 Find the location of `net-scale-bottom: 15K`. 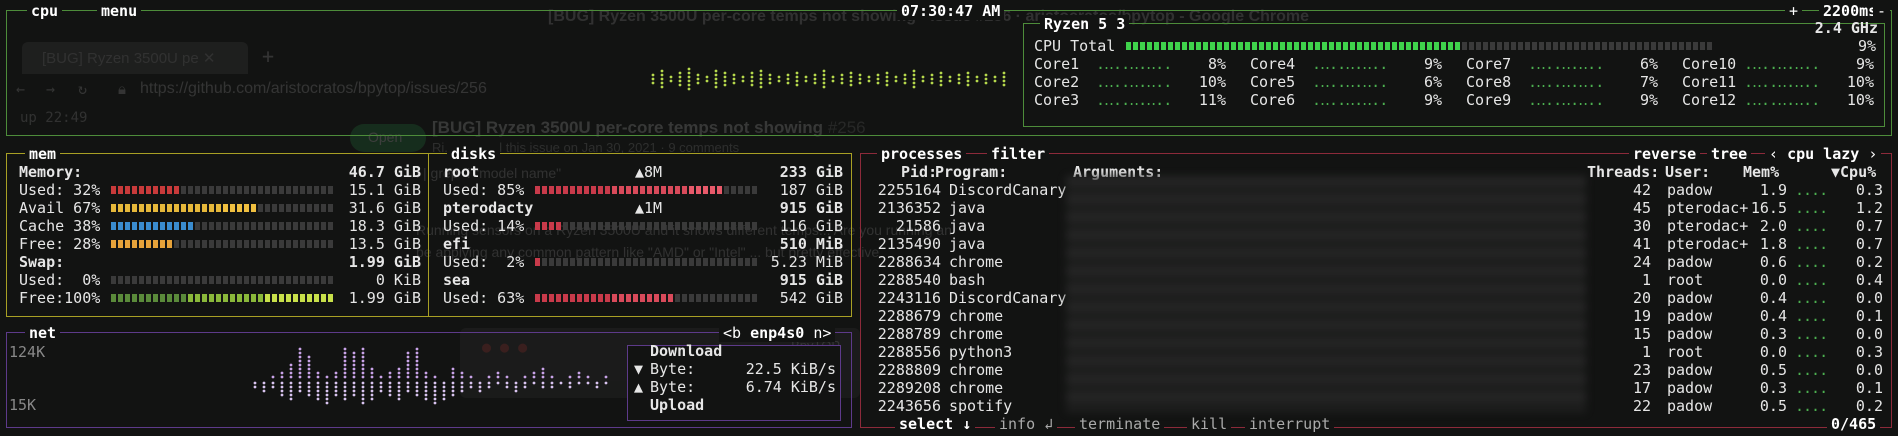

net-scale-bottom: 15K is located at coordinates (23, 405).